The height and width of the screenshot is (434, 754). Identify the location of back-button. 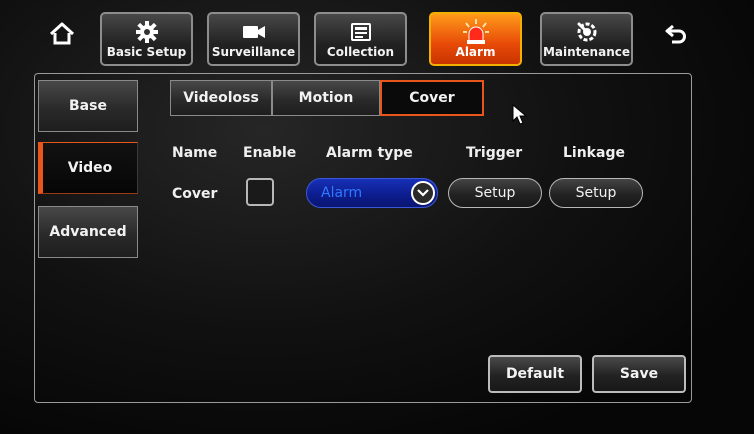
(676, 34).